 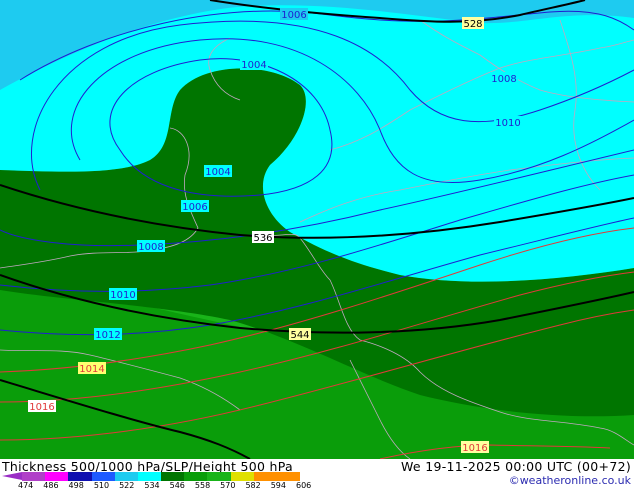 What do you see at coordinates (262, 238) in the screenshot?
I see `height-label: 536` at bounding box center [262, 238].